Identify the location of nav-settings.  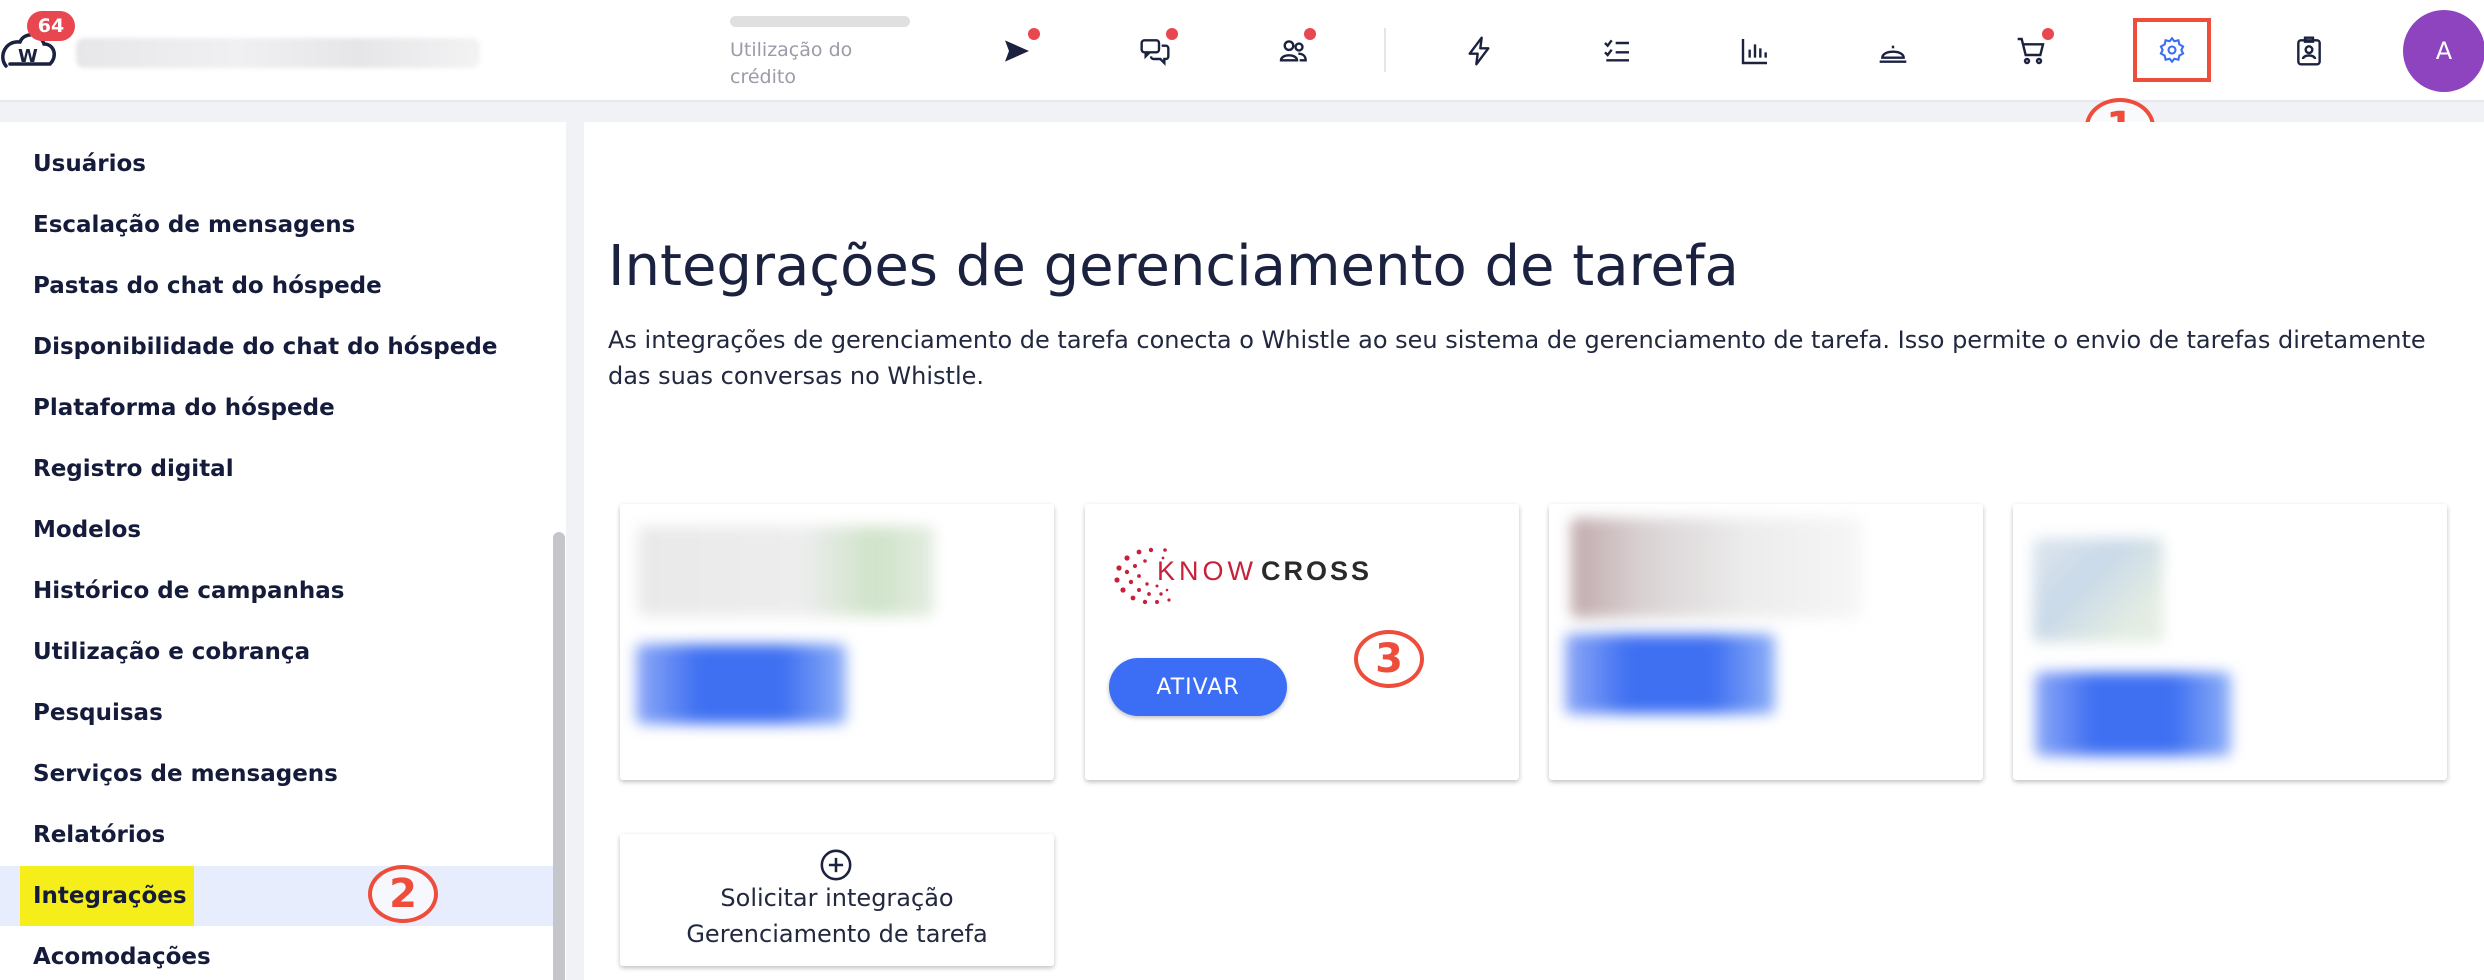
(2172, 50).